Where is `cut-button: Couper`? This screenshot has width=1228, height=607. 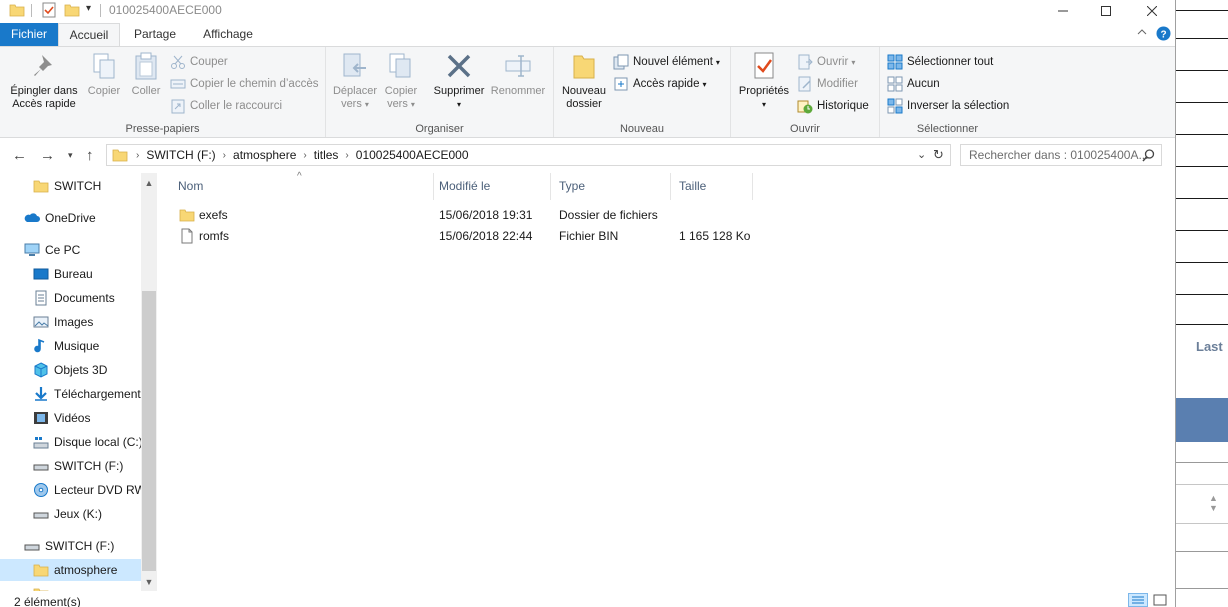
cut-button: Couper is located at coordinates (199, 62).